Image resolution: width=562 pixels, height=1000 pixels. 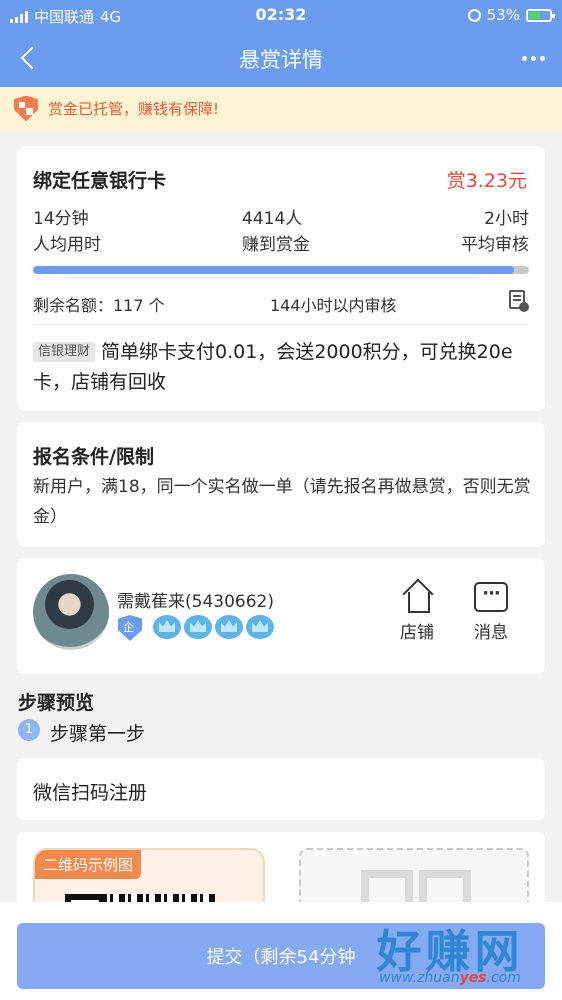 What do you see at coordinates (519, 301) in the screenshot?
I see `report-icon` at bounding box center [519, 301].